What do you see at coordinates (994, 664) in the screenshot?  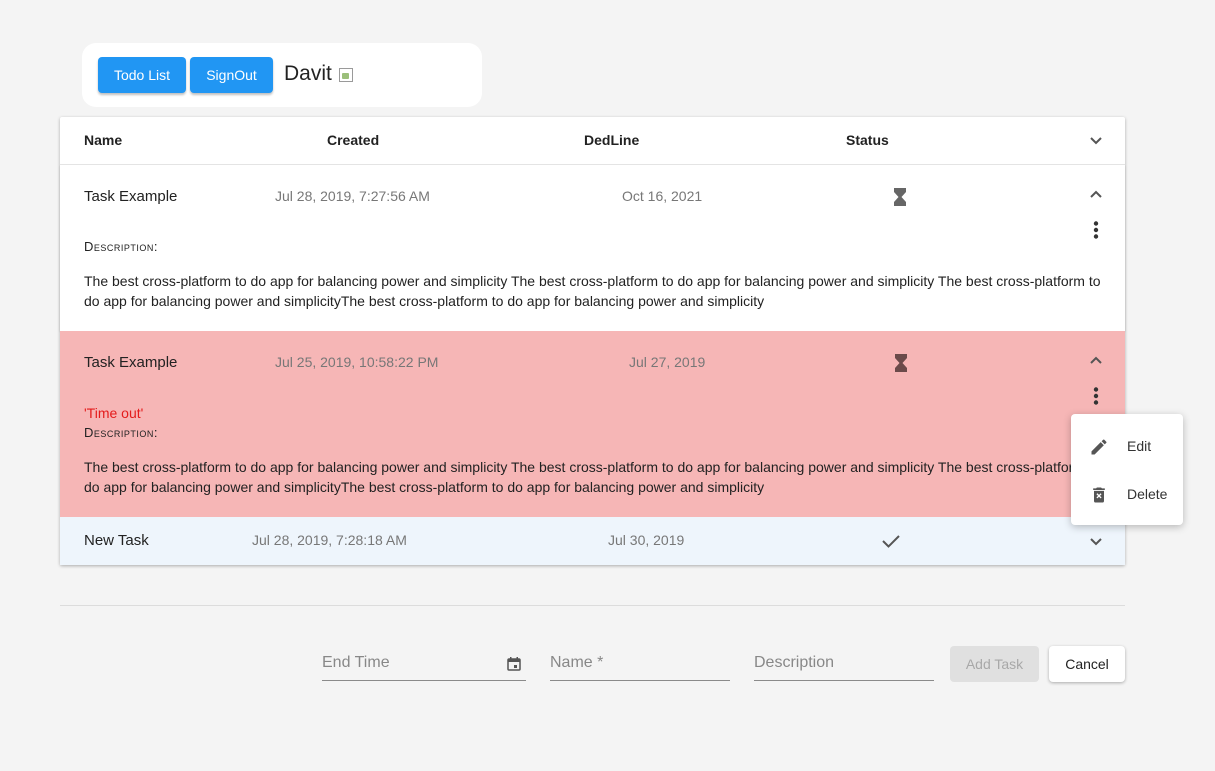 I see `add-task-button: Add Task` at bounding box center [994, 664].